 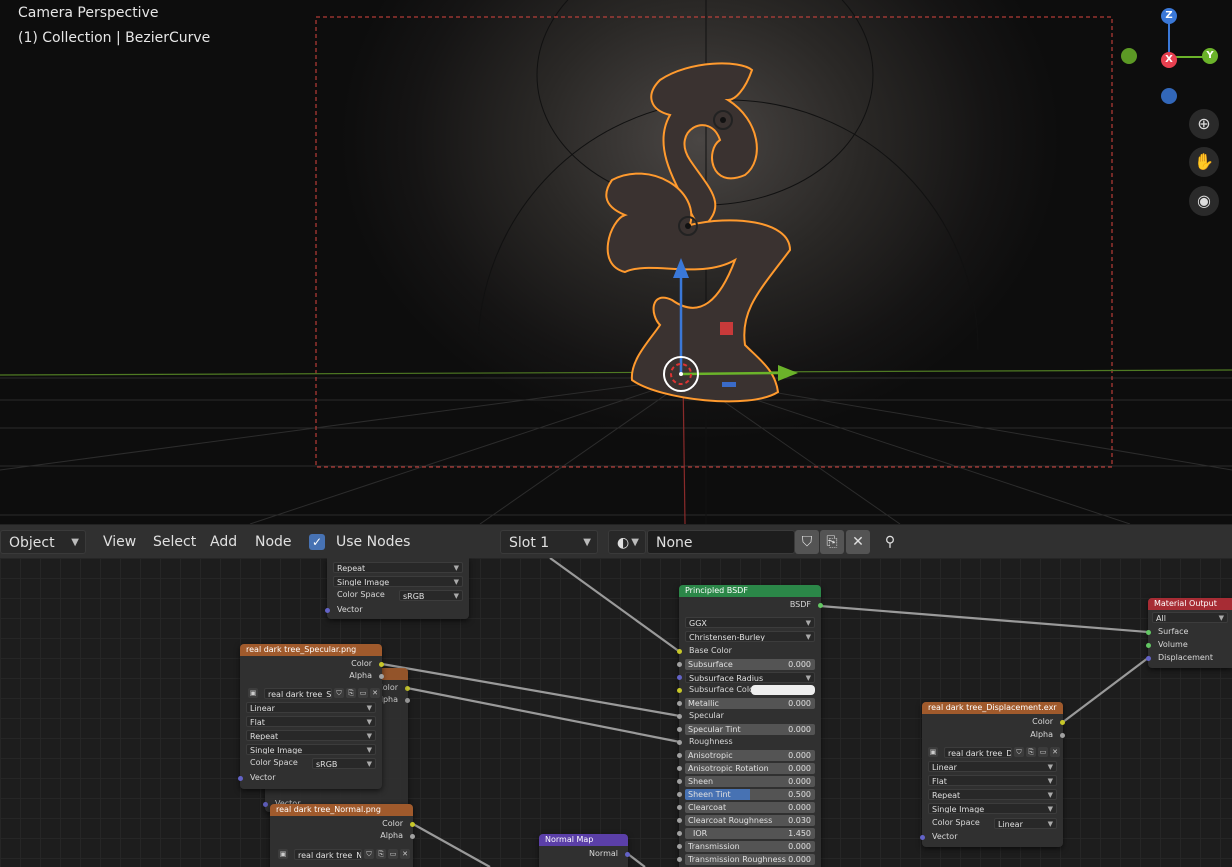 I want to click on metallic-field: Metallic 0.000, so click(x=750, y=703).